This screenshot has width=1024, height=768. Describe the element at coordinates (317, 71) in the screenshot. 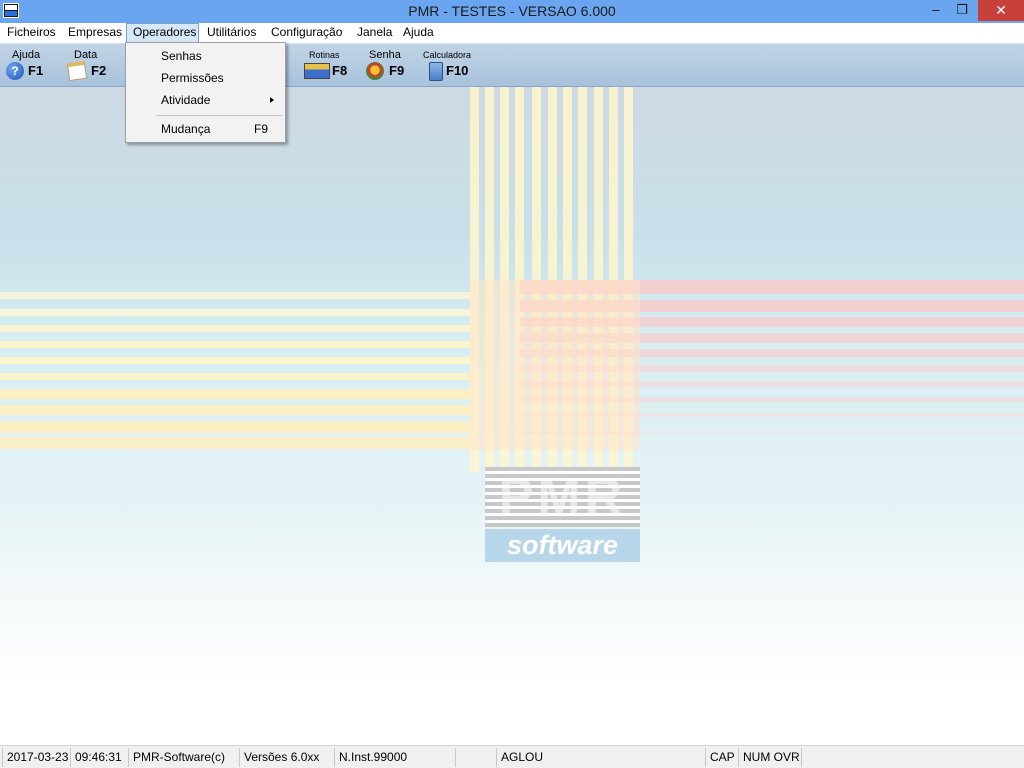

I see `routines-icon` at that location.